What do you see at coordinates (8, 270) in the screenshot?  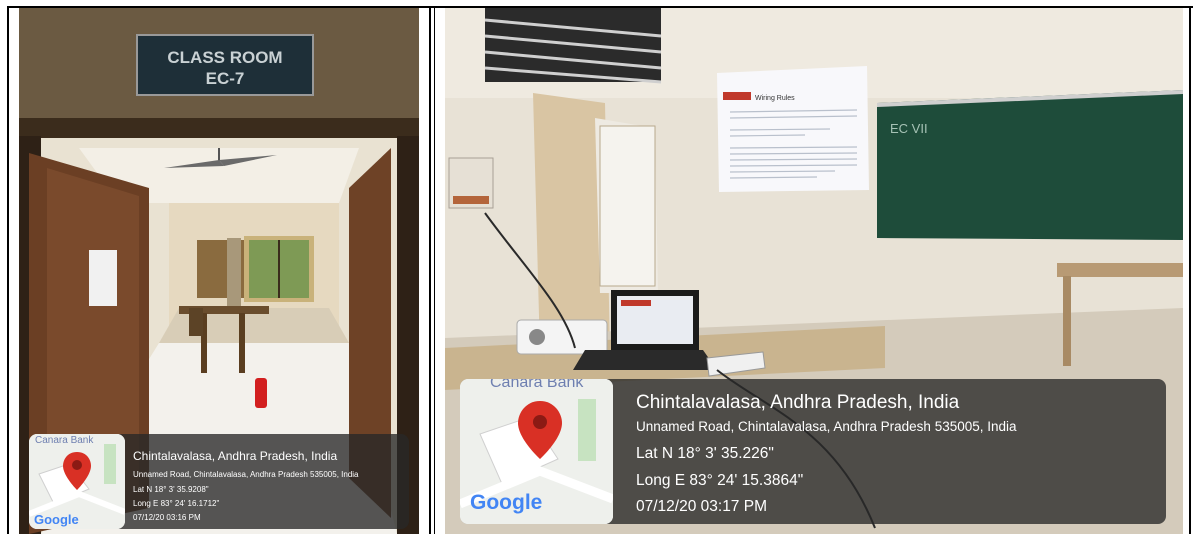 I see `table-left-border` at bounding box center [8, 270].